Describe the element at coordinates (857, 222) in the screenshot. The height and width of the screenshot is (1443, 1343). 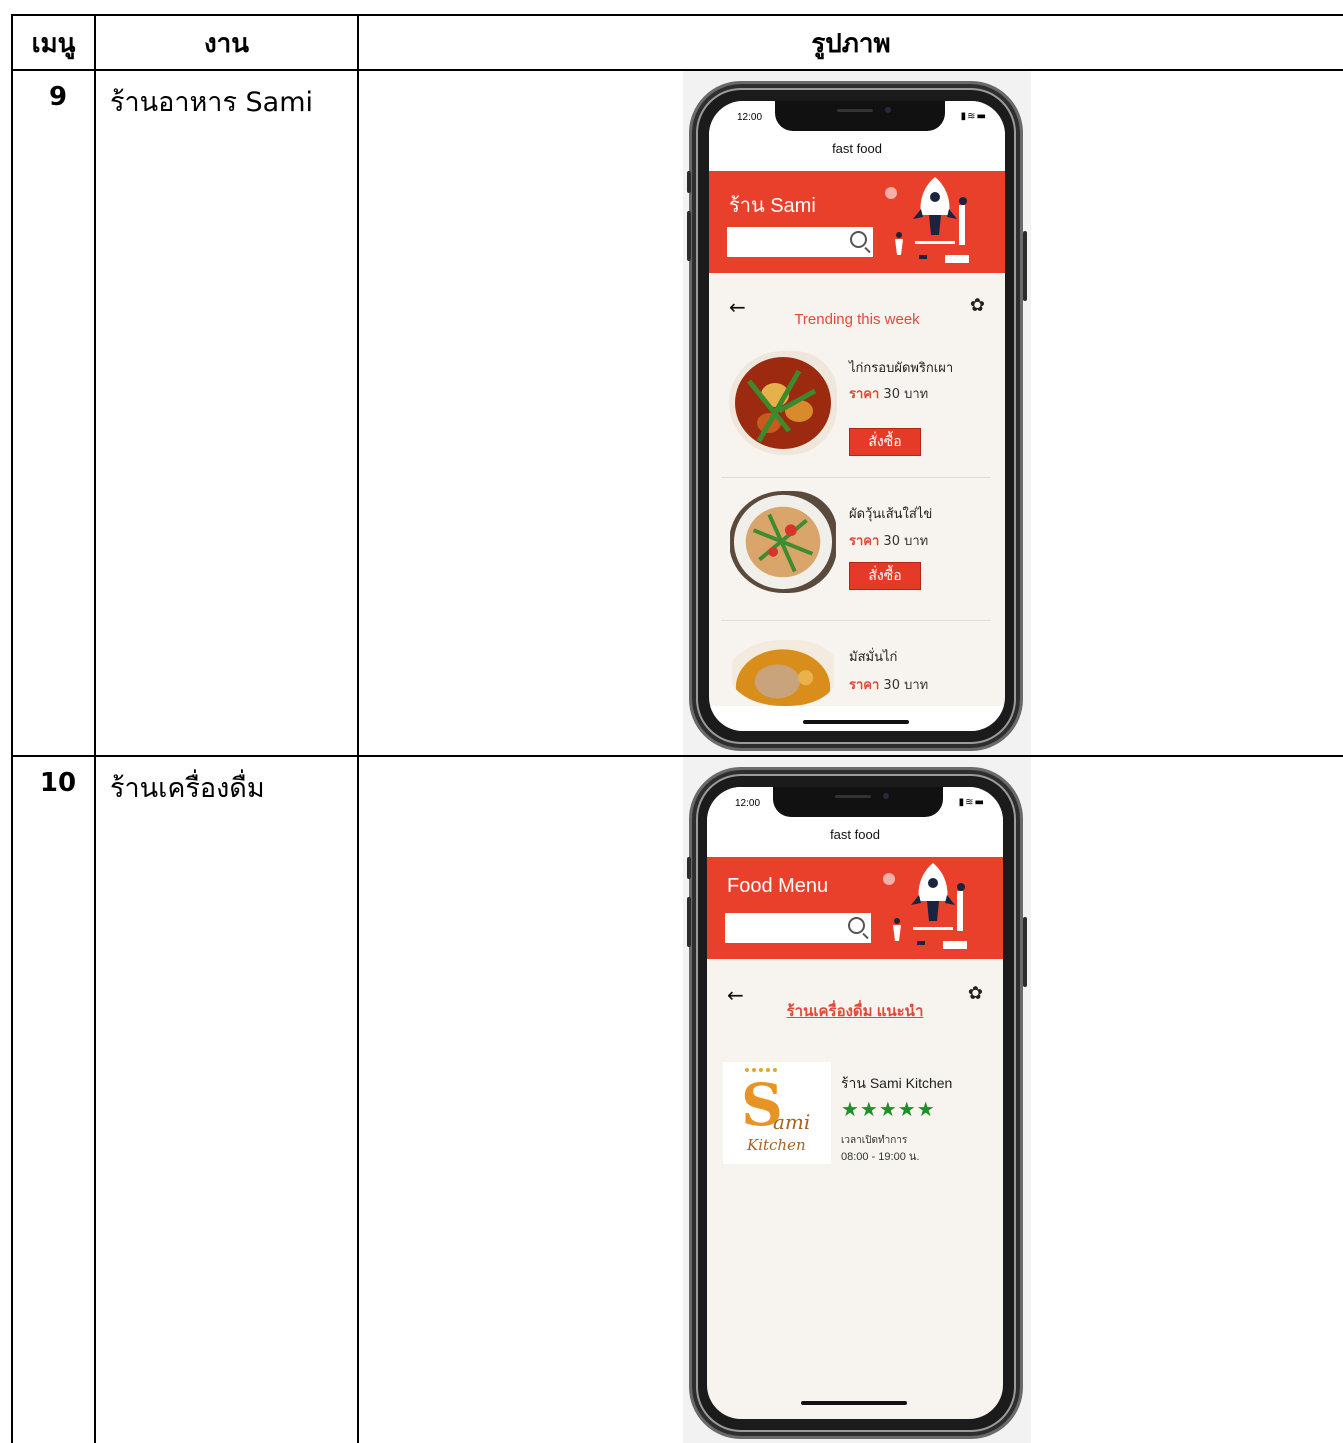
I see `header-banner: ร้าน Sami` at that location.